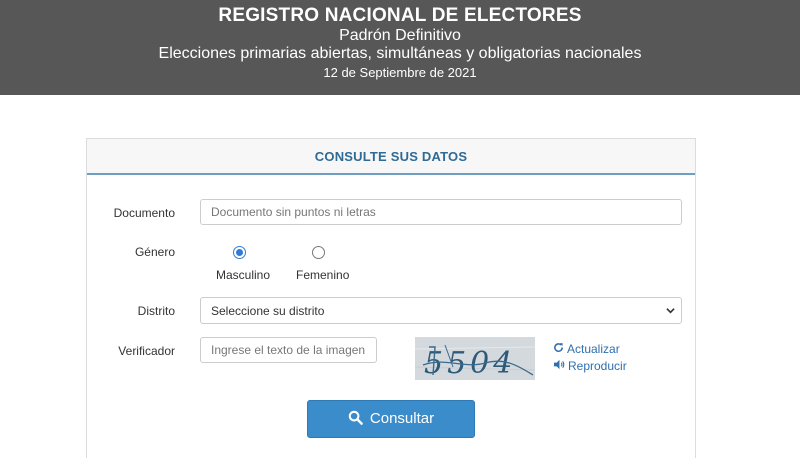  I want to click on verificador-label: Verificador, so click(146, 351).